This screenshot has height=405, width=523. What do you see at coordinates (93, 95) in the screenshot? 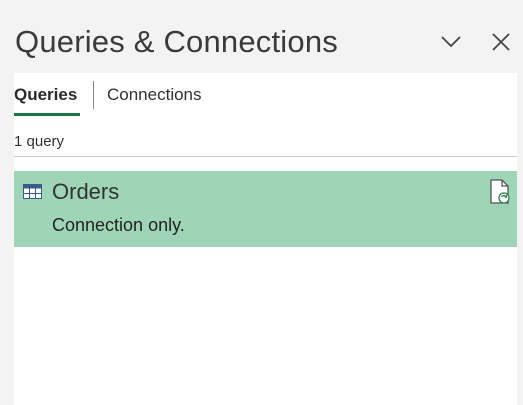
I see `tab-separator` at bounding box center [93, 95].